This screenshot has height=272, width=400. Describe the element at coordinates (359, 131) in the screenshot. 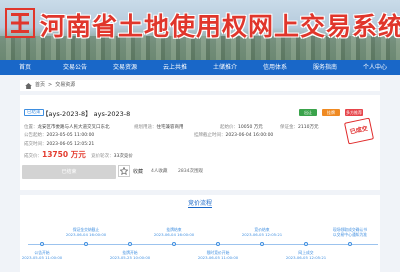

I see `deal-stamp: 已成交` at that location.